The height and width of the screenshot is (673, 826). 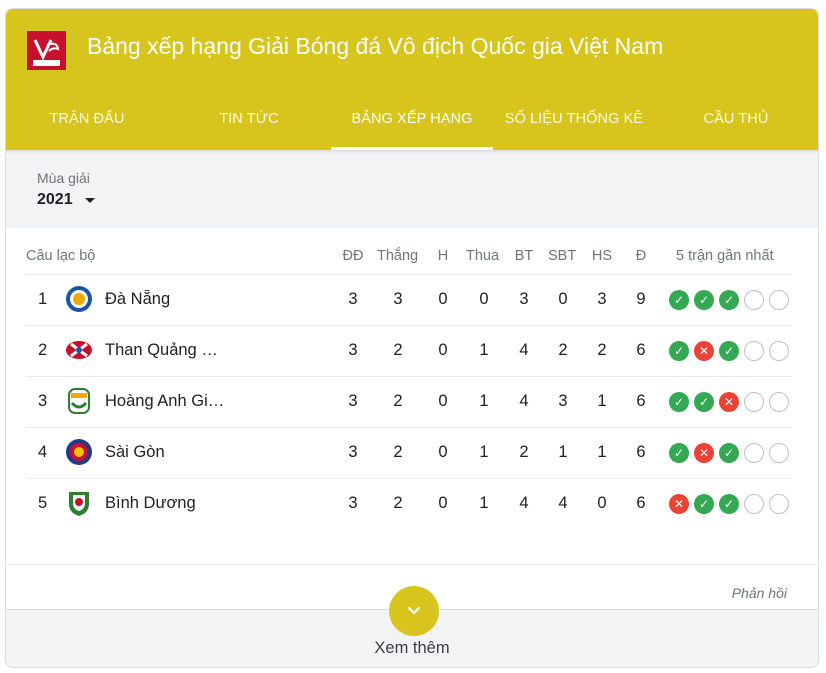 What do you see at coordinates (89, 200) in the screenshot?
I see `caret-down-icon` at bounding box center [89, 200].